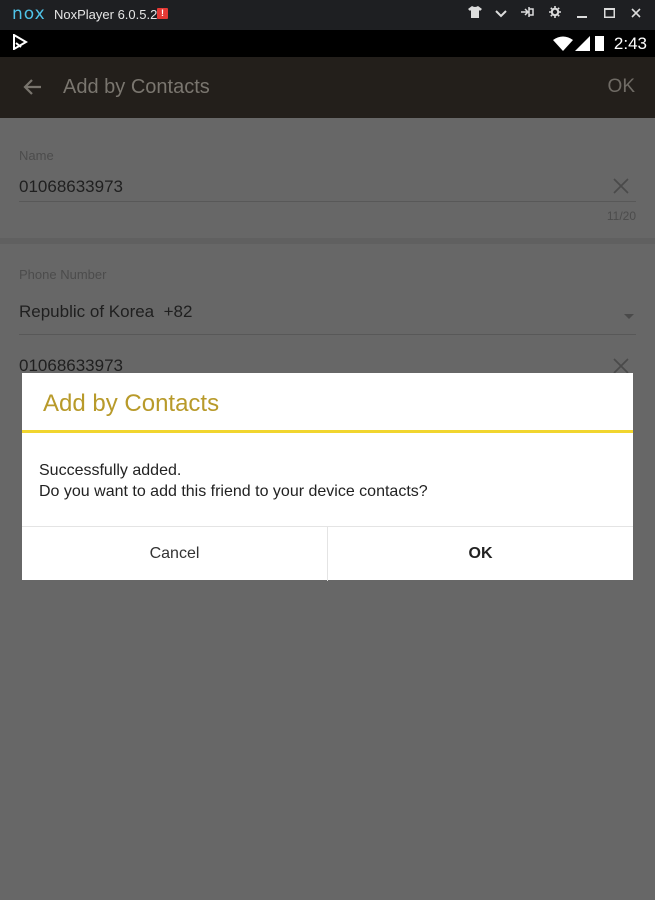  I want to click on dialog-title: Add by Contacts, so click(131, 403).